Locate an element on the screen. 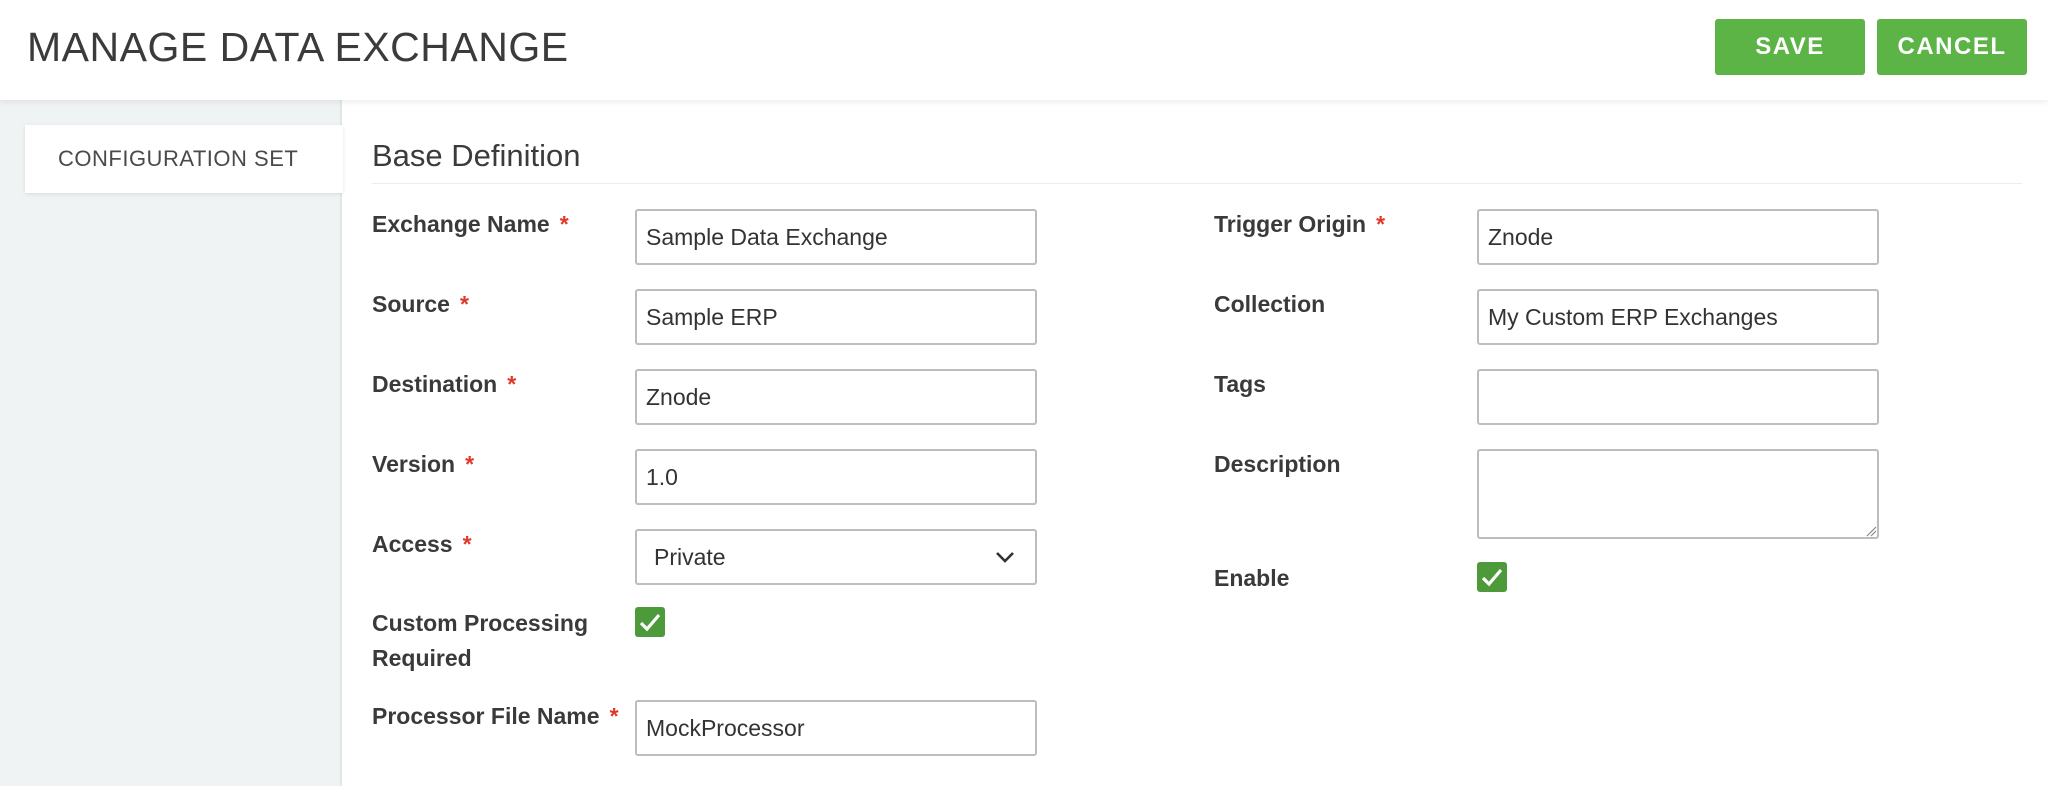 The width and height of the screenshot is (2048, 786). description-textarea is located at coordinates (1678, 494).